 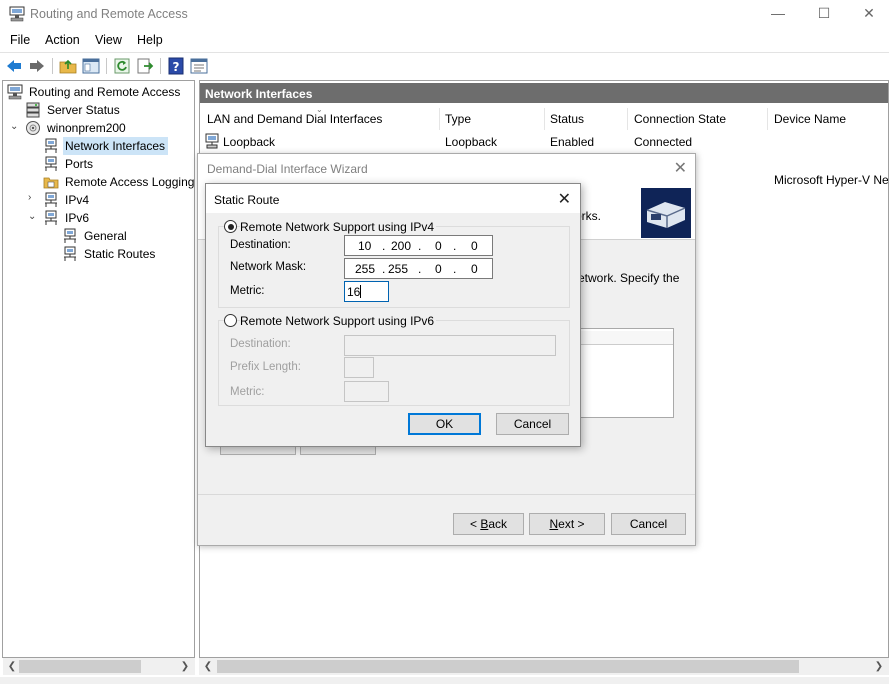 I want to click on metric-value: 16, so click(x=354, y=292).